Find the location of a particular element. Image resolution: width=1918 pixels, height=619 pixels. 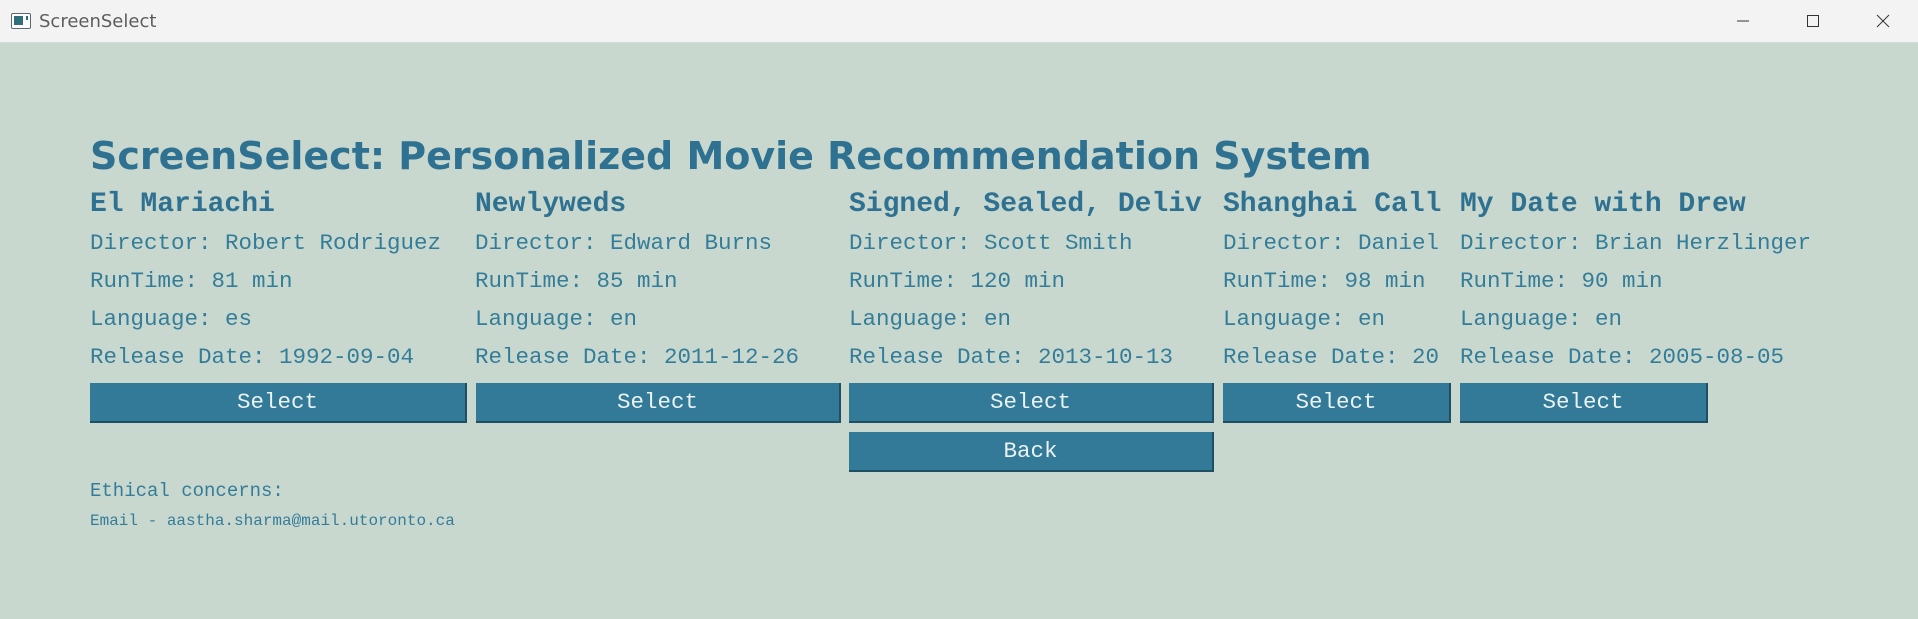

movie-runtime: RunTime: 90 min is located at coordinates (1561, 281).